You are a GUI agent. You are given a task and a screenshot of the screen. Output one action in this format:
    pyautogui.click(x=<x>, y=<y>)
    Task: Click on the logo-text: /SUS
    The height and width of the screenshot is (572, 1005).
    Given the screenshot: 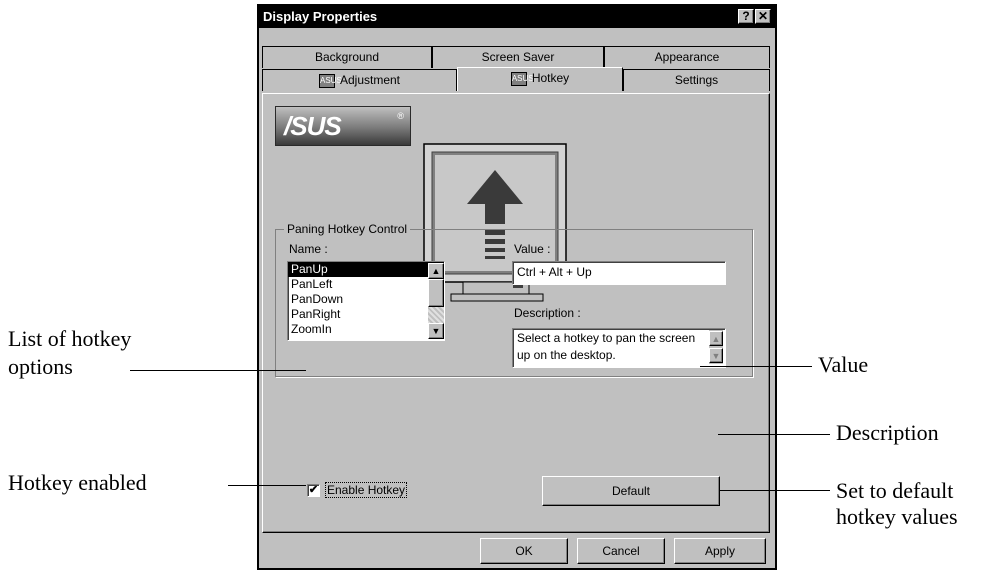 What is the action you would take?
    pyautogui.click(x=313, y=126)
    